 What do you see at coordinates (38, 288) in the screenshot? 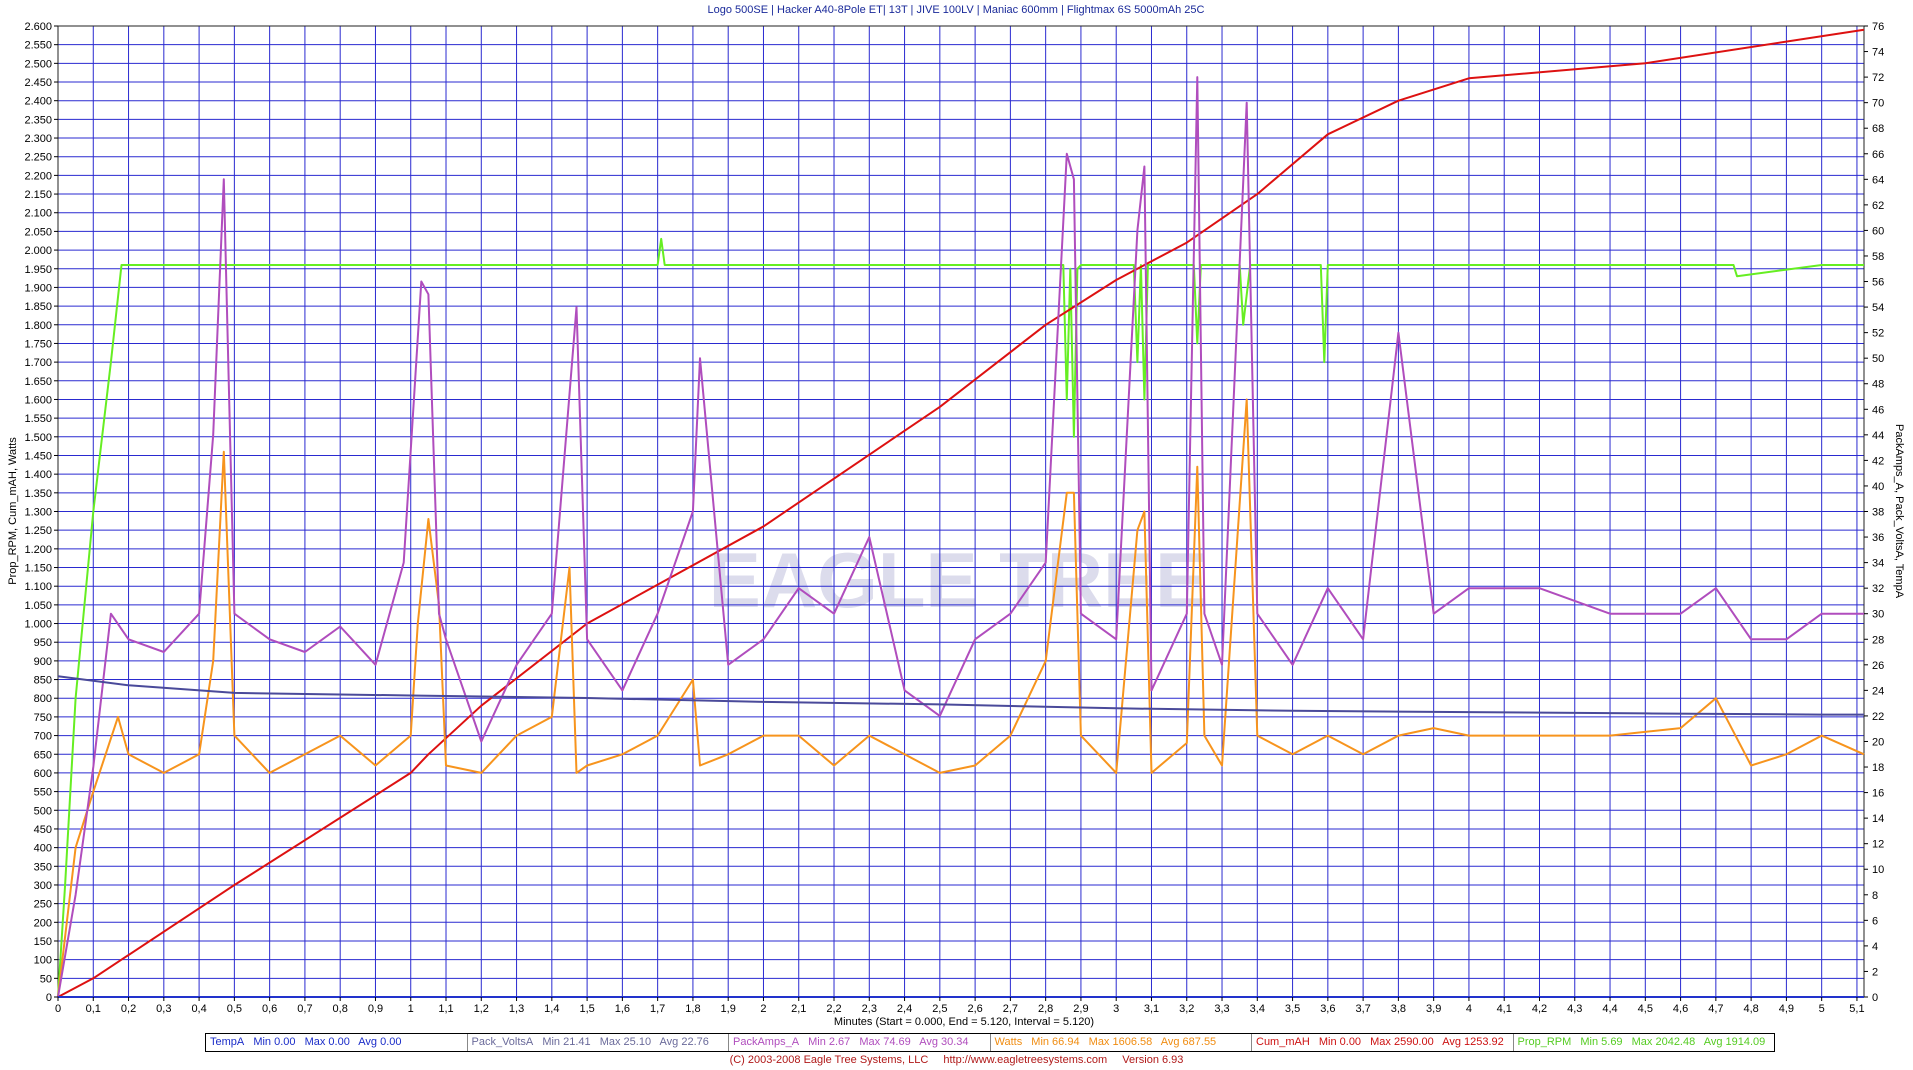
I see `y-left-tick-label: 1.900` at bounding box center [38, 288].